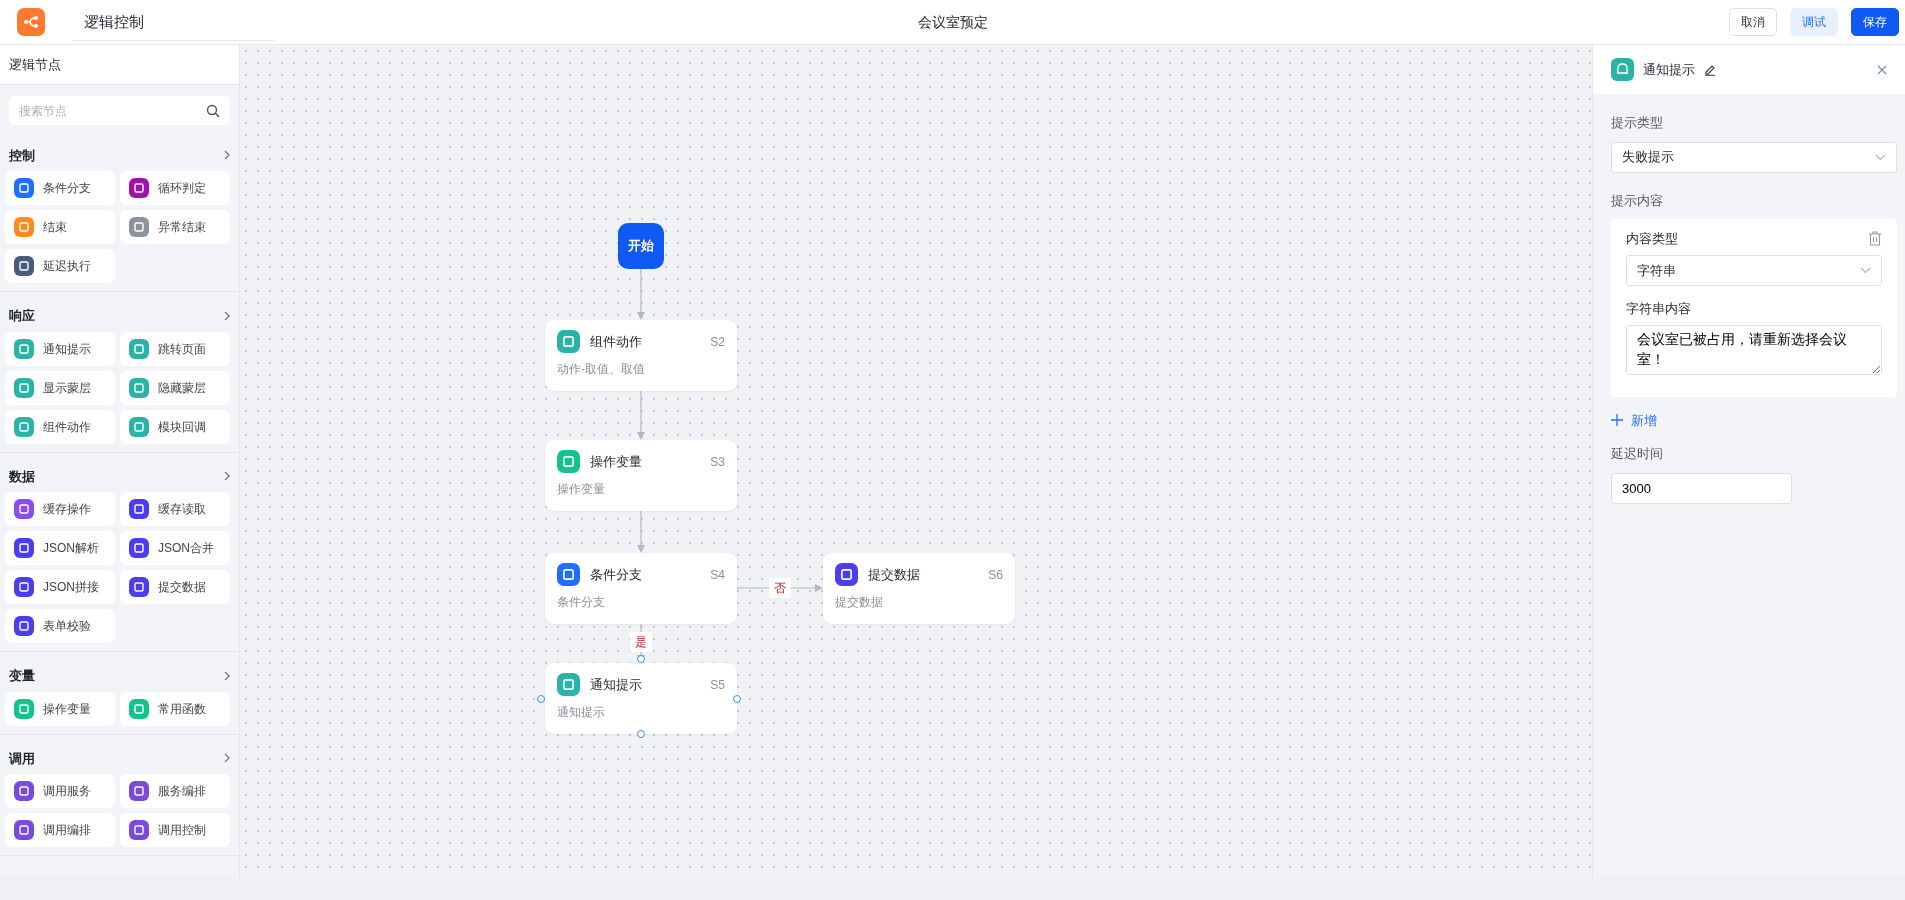  I want to click on text-area: 会议室已被占用，请重新选择会议室！, so click(1754, 350).